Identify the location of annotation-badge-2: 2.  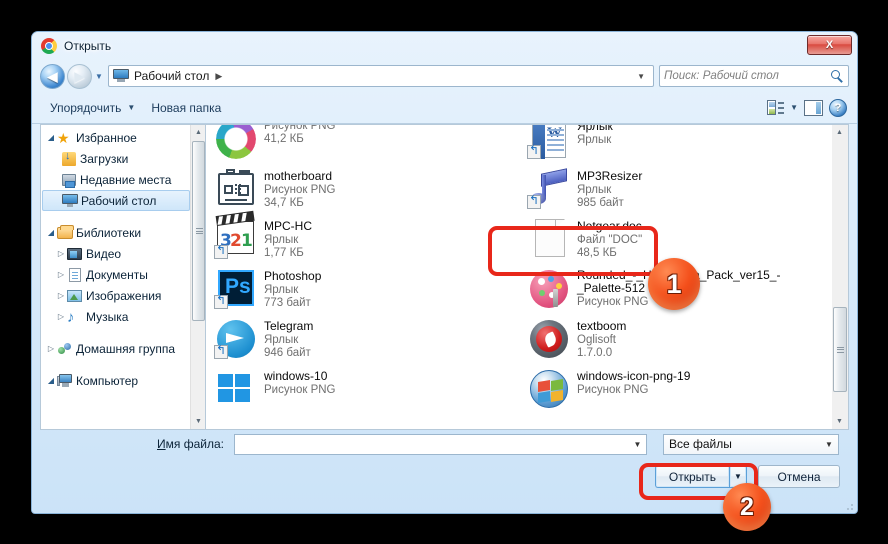
(747, 507).